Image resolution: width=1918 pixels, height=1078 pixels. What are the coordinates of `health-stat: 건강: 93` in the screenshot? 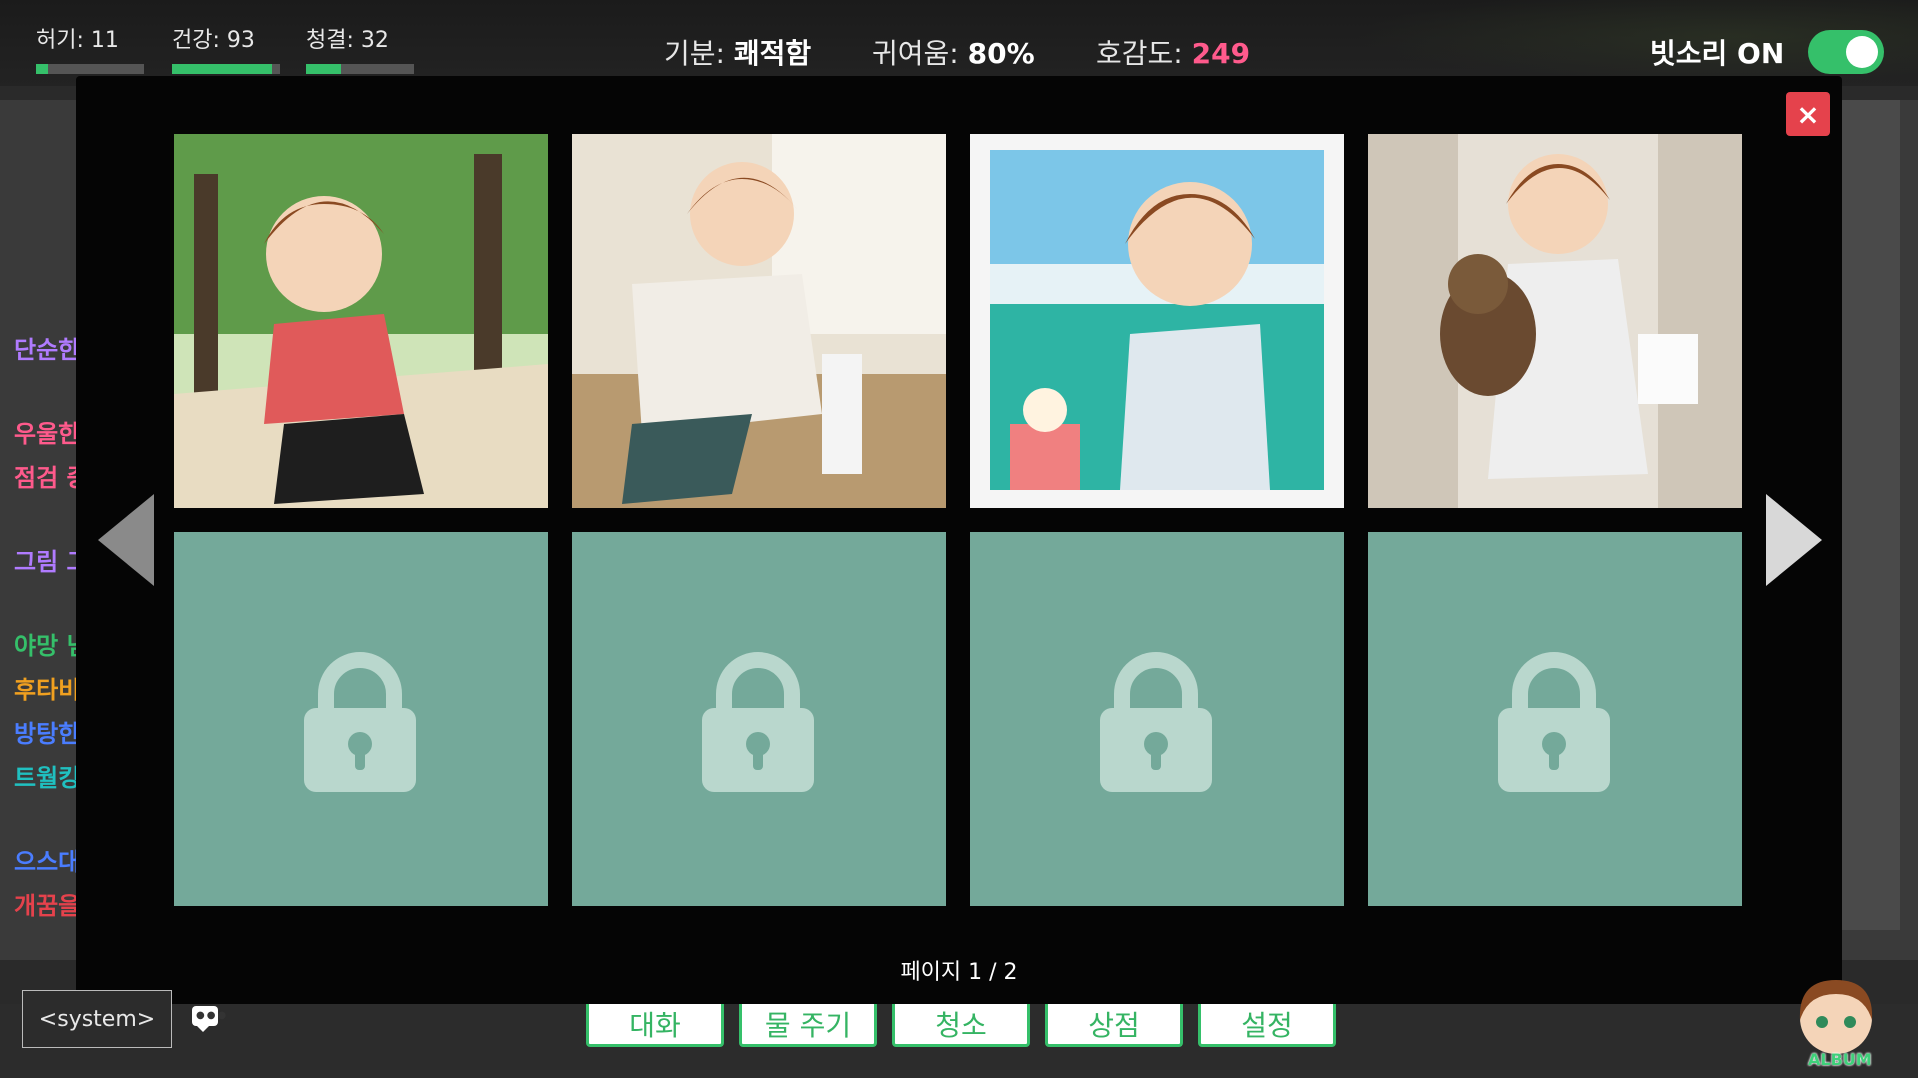 It's located at (226, 48).